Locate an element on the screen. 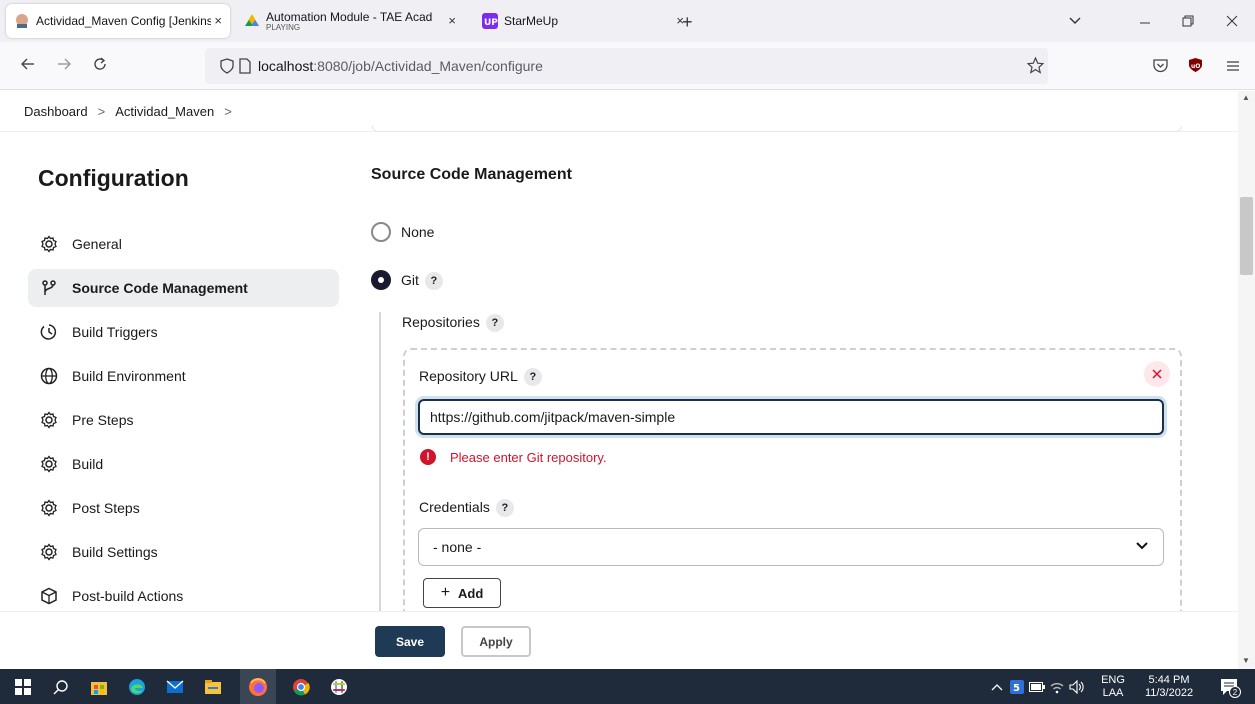 Image resolution: width=1255 pixels, height=704 pixels. sidebar-item-build-environment: Build Environment is located at coordinates (183, 376).